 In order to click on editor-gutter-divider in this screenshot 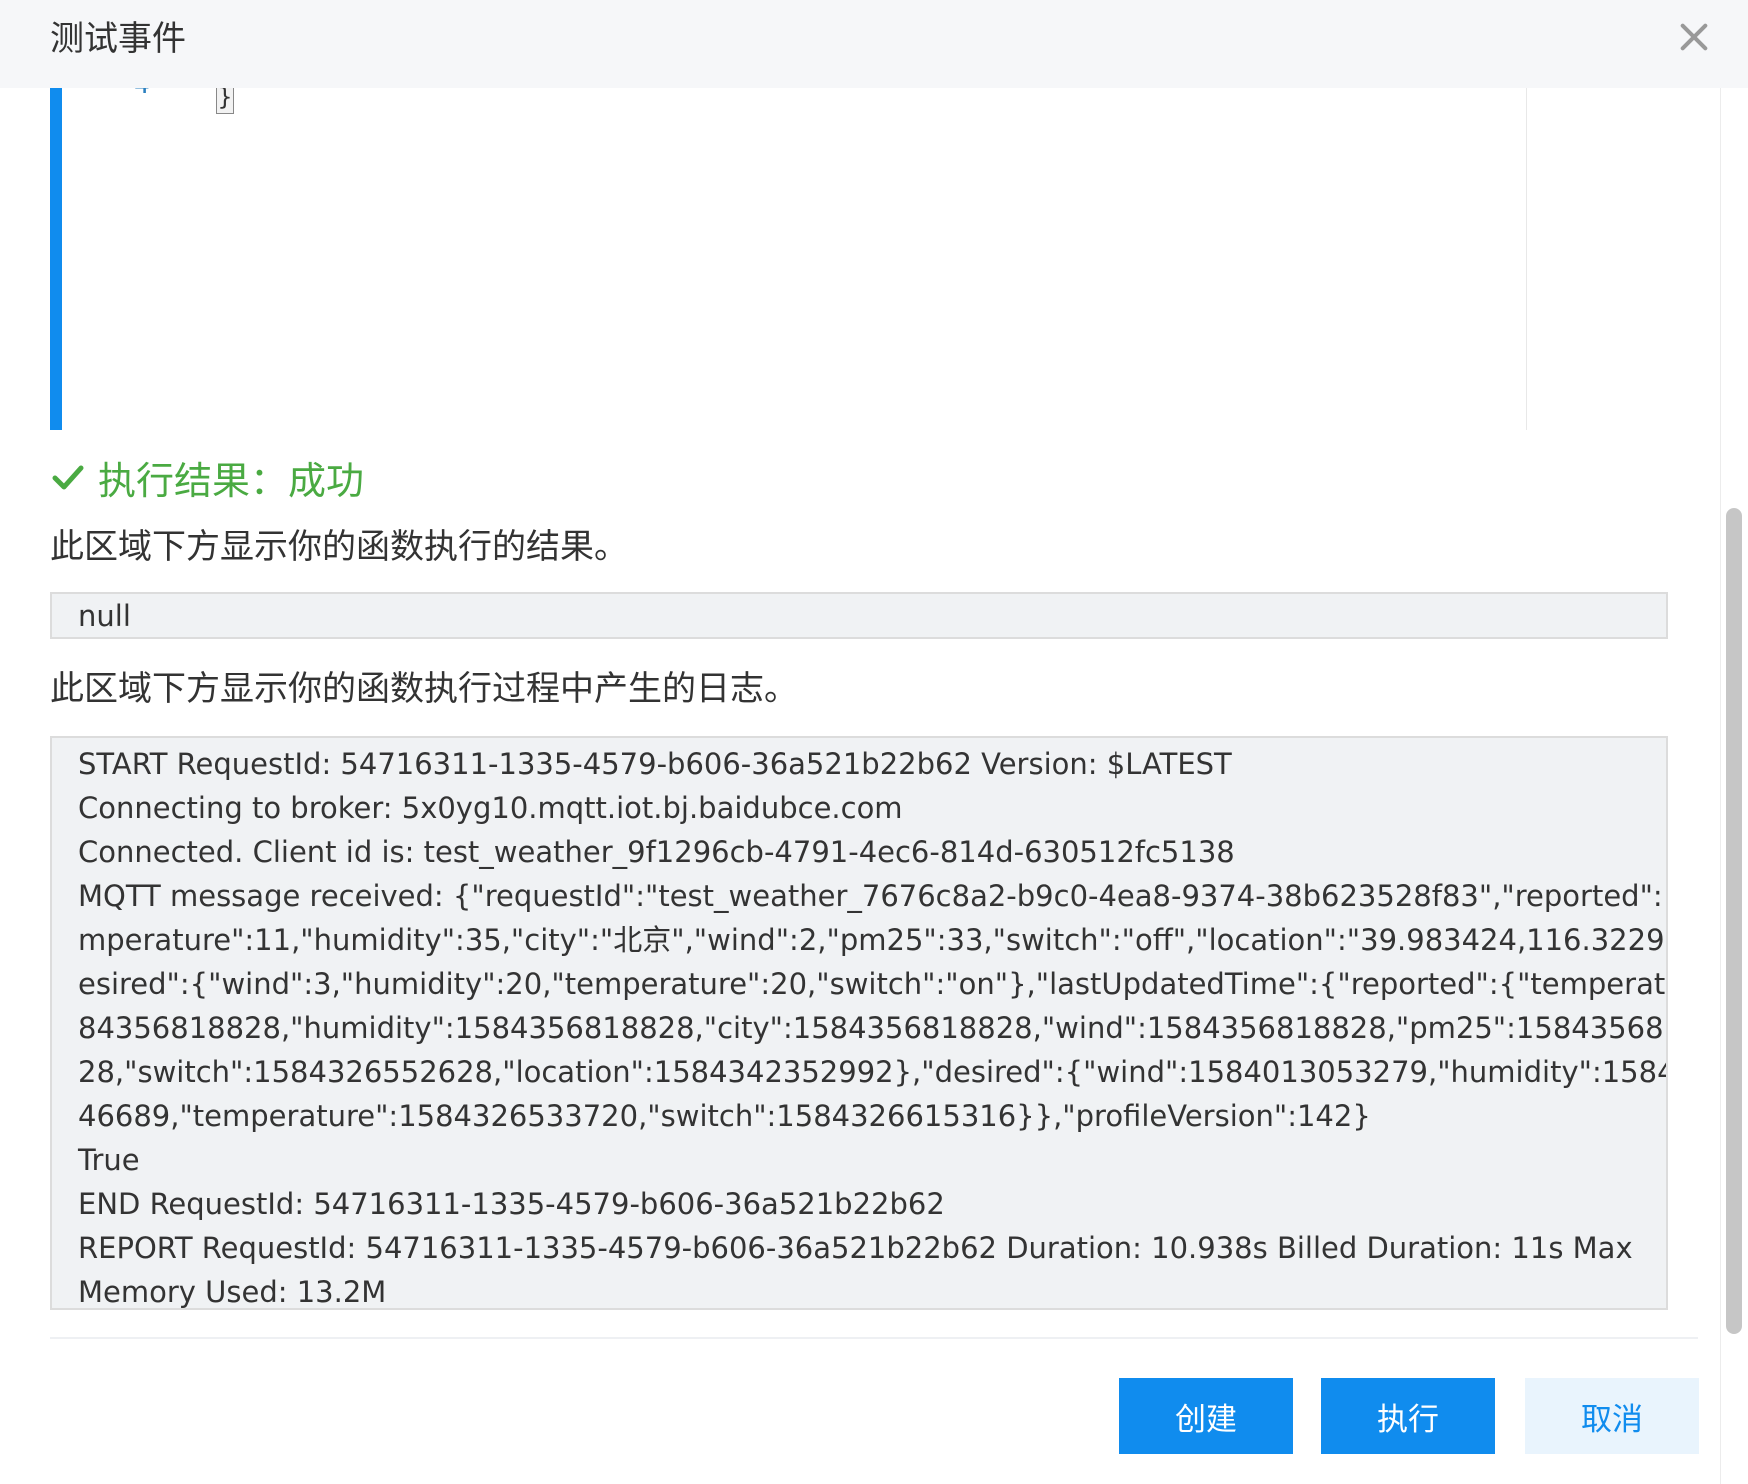, I will do `click(1526, 259)`.